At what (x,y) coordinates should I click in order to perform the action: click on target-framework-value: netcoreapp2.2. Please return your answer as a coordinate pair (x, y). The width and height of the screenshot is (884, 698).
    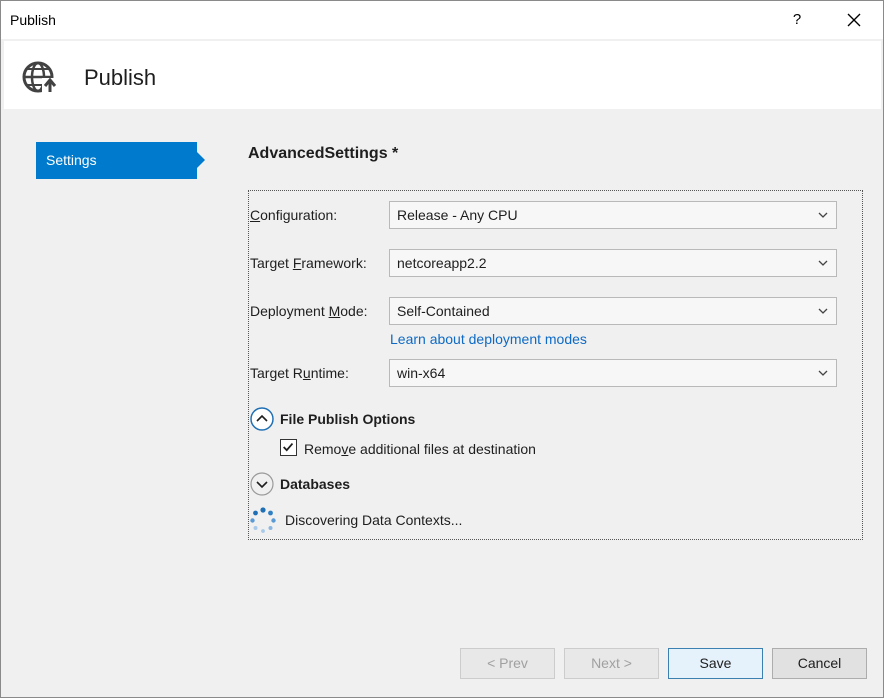
    Looking at the image, I should click on (442, 263).